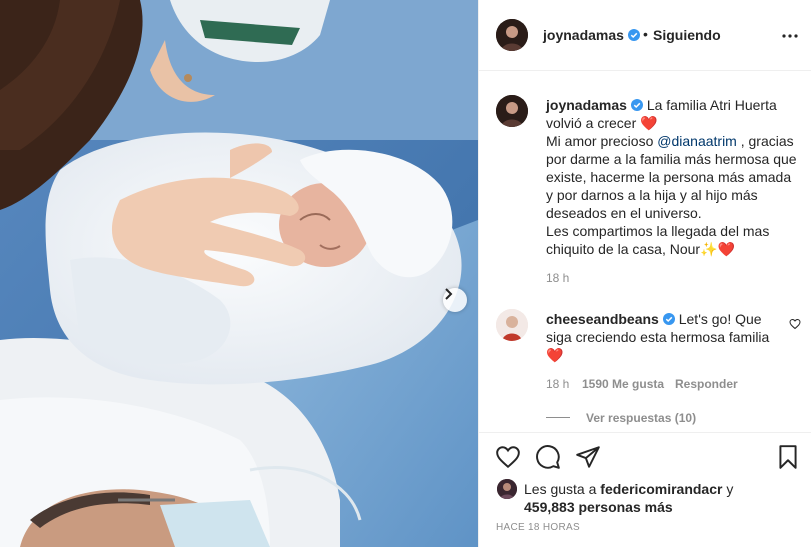 This screenshot has width=811, height=547. I want to click on caption-line-2-start: Mi amor precioso, so click(602, 141).